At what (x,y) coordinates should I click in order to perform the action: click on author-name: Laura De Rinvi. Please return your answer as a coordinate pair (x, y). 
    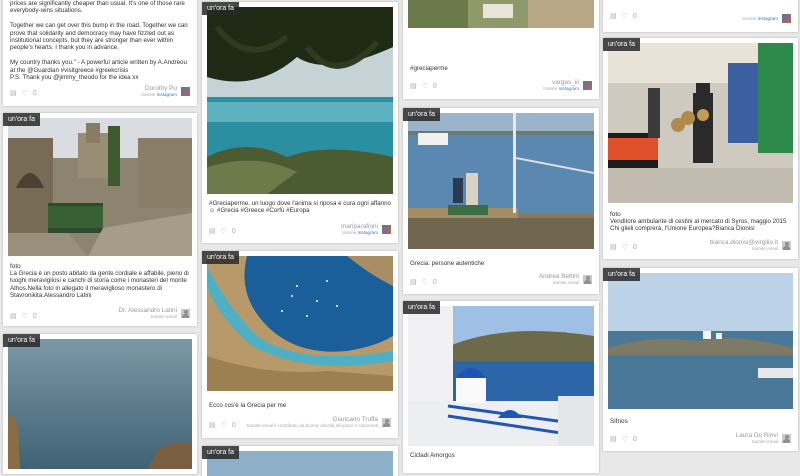
    Looking at the image, I should click on (757, 435).